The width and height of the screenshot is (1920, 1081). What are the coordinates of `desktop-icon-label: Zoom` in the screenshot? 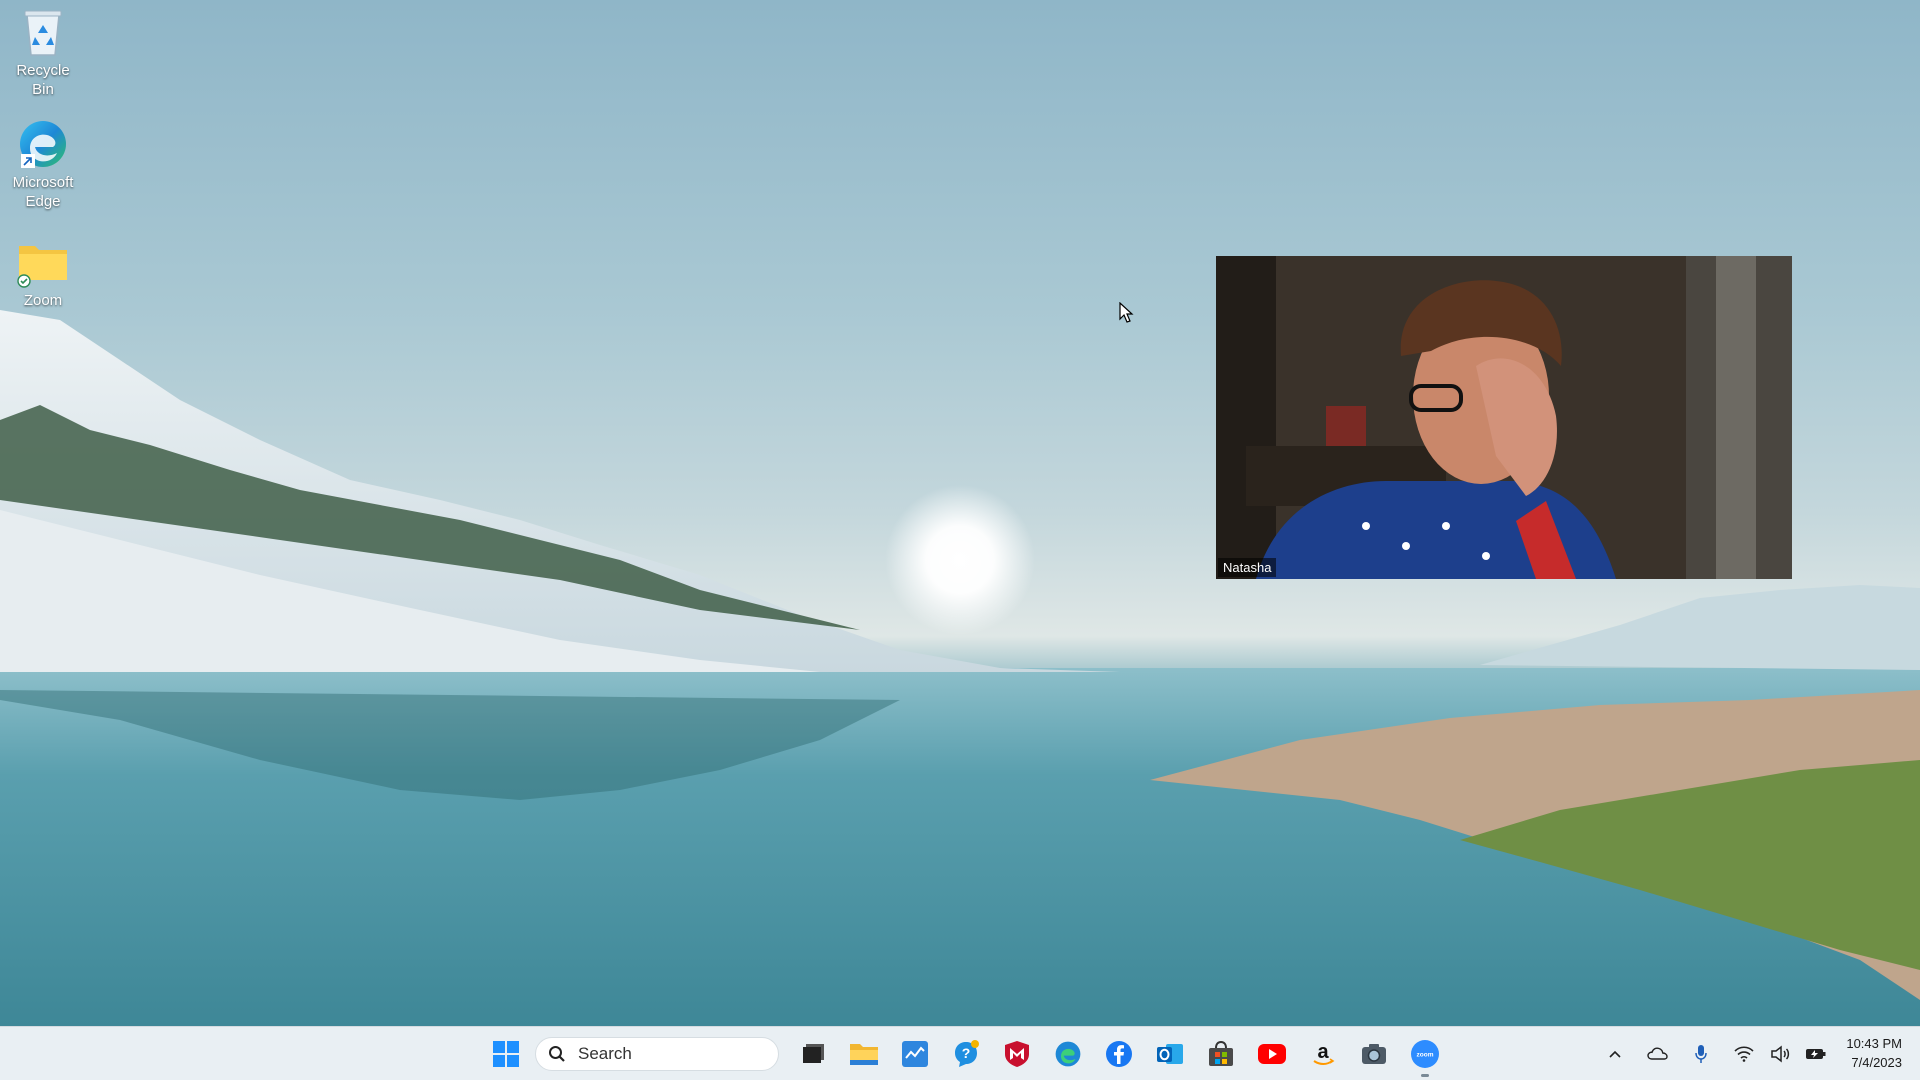 It's located at (43, 300).